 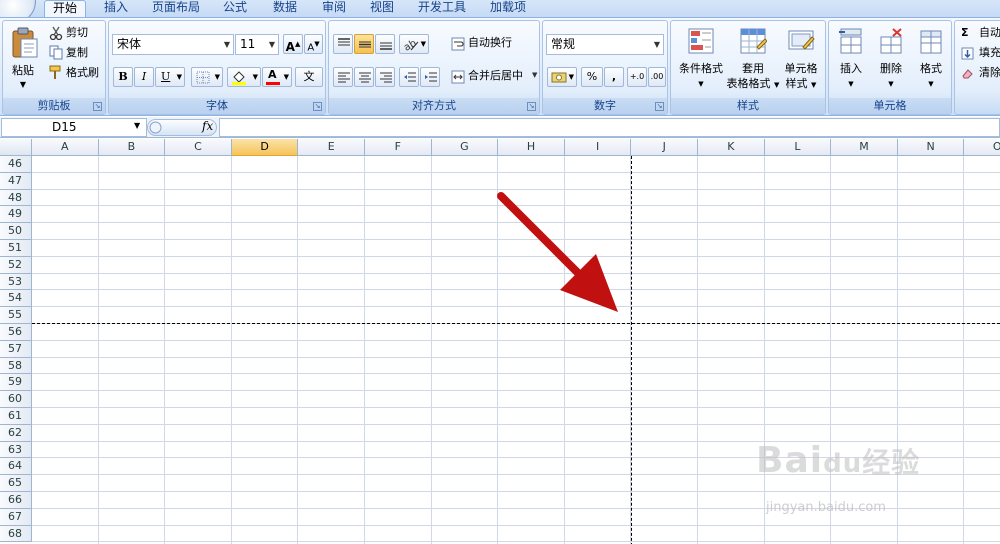 I want to click on row-header-61: 61, so click(x=16, y=416).